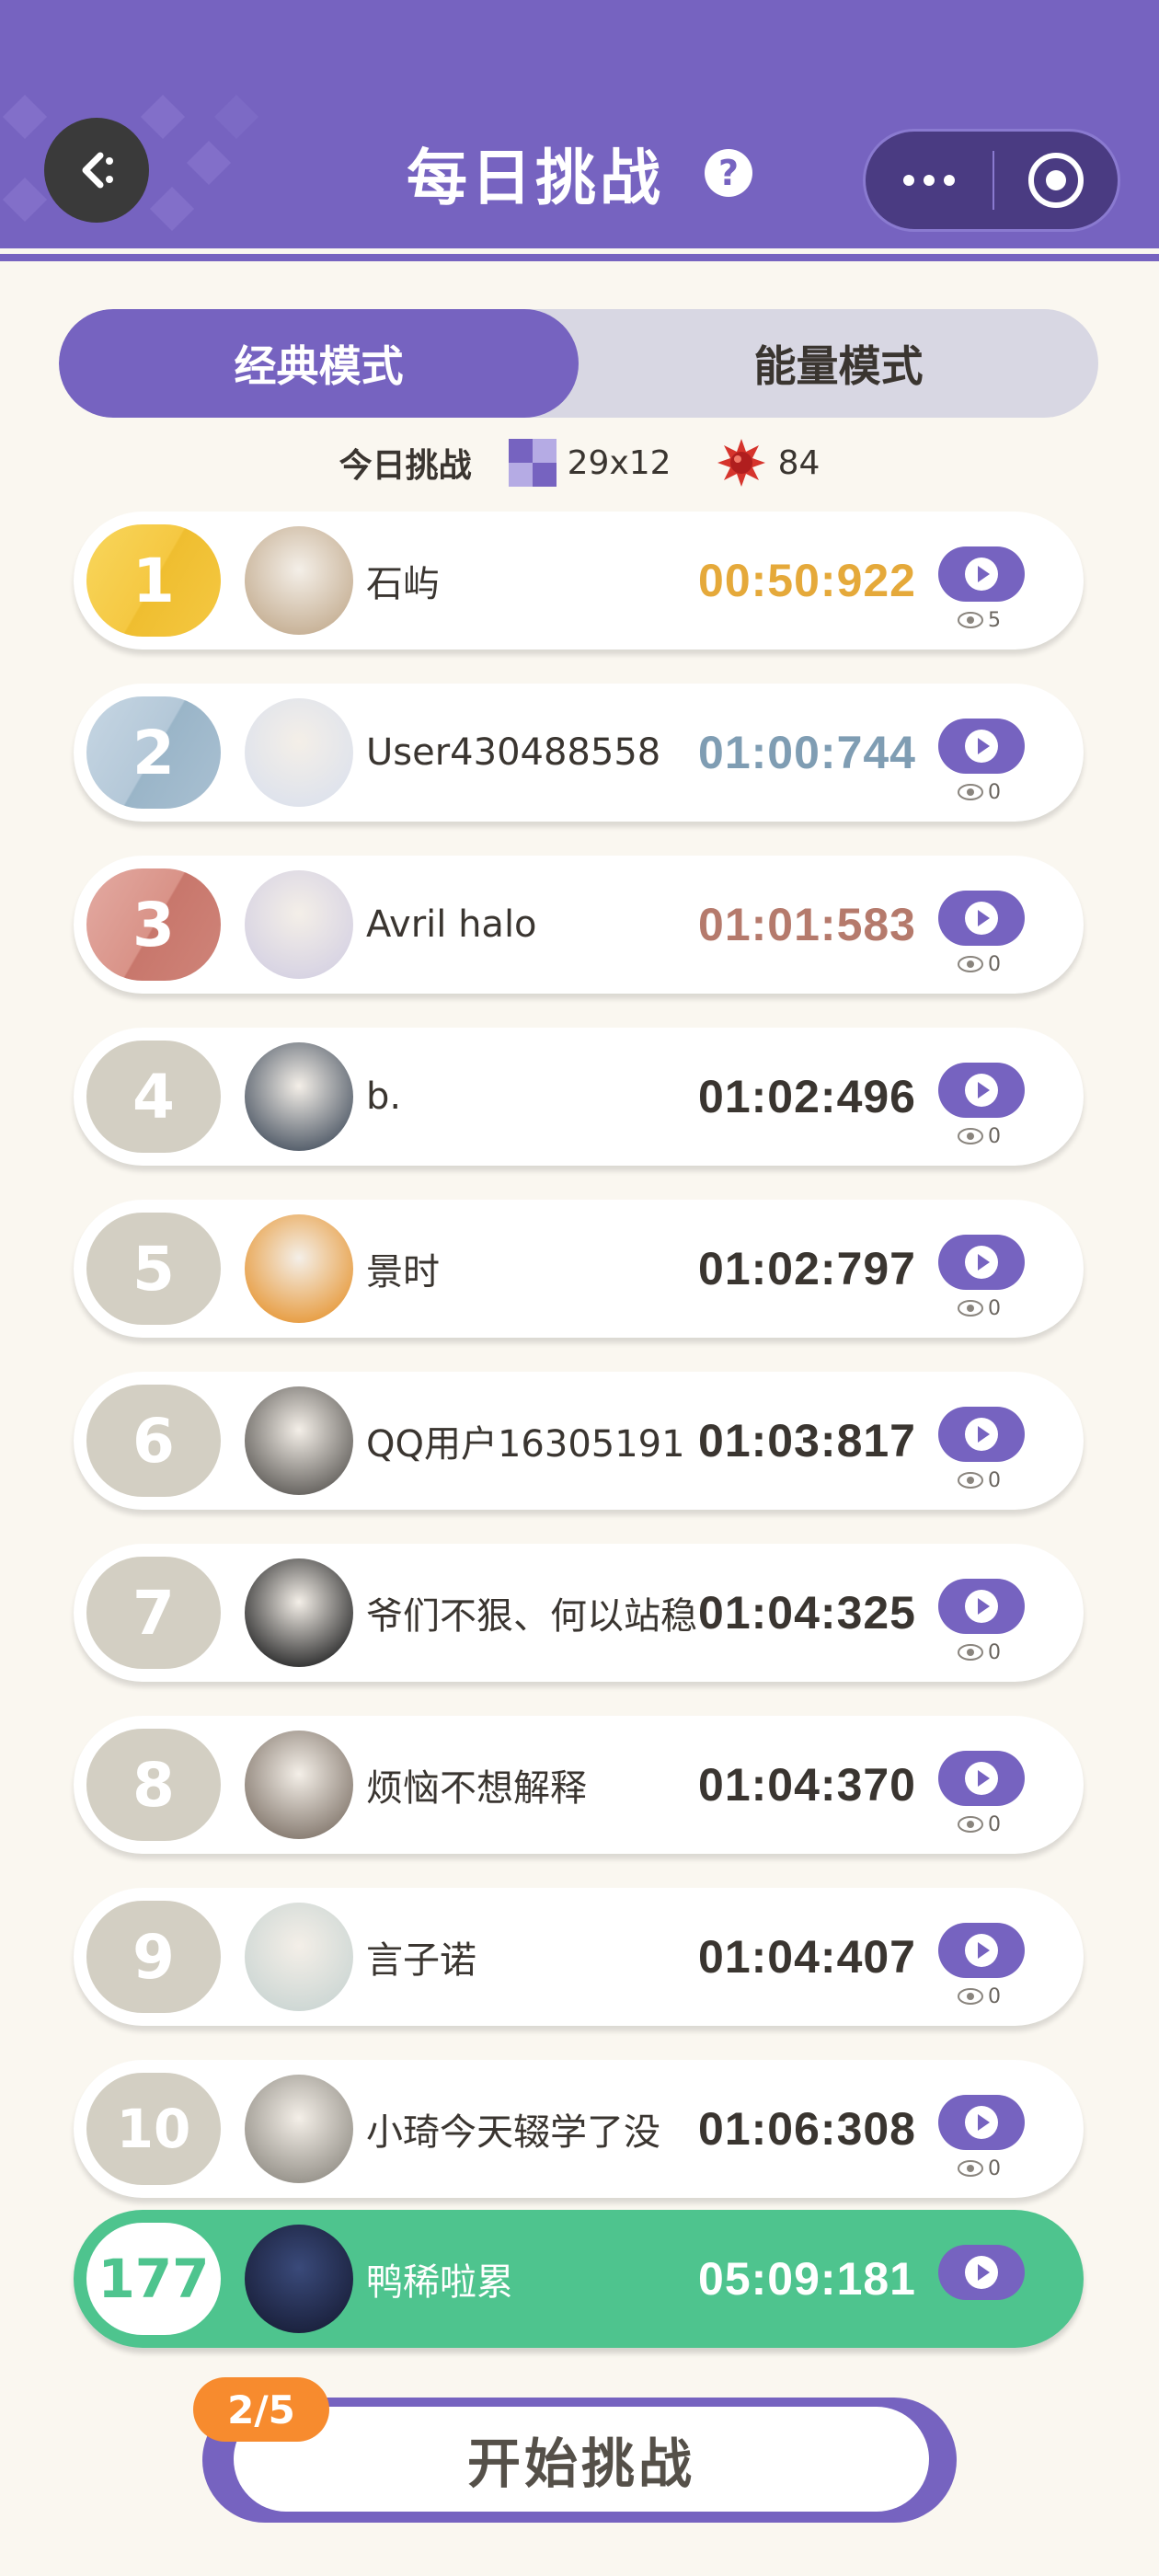 The image size is (1159, 2576). I want to click on rank-badge: 10, so click(153, 2129).